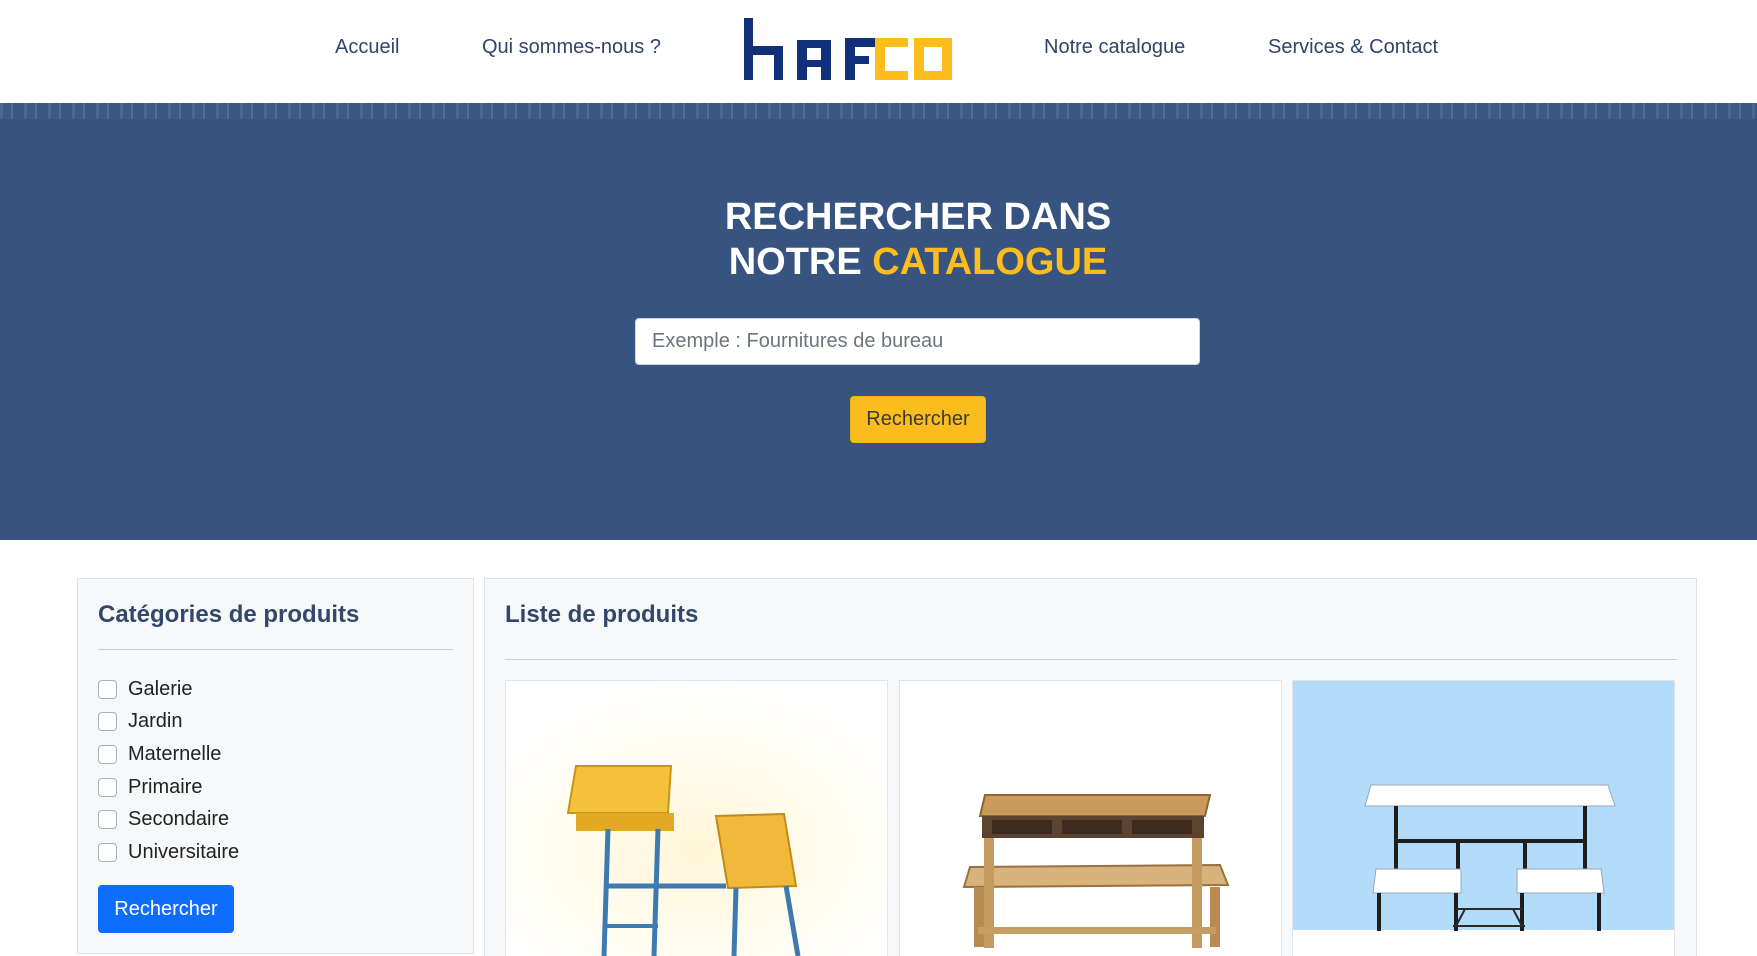  Describe the element at coordinates (184, 851) in the screenshot. I see `category-label: Universitaire` at that location.